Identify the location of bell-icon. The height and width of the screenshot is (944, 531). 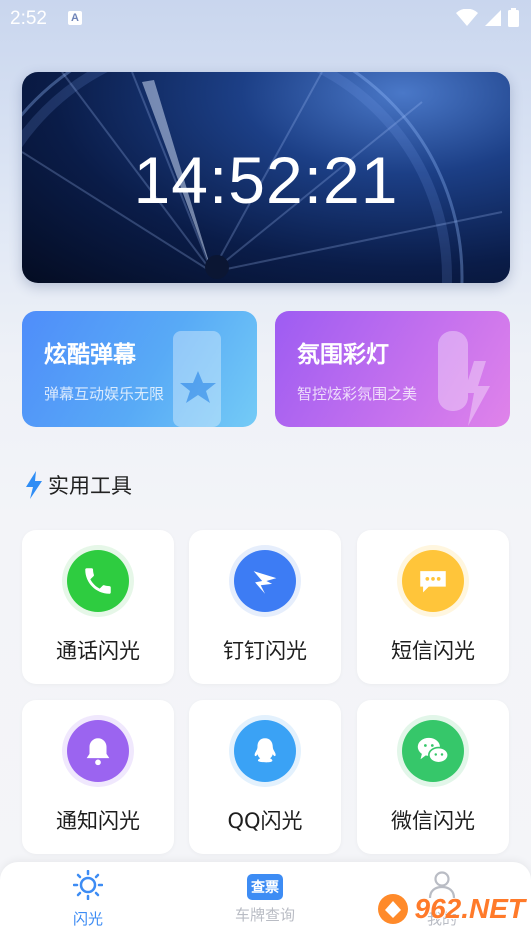
(98, 751).